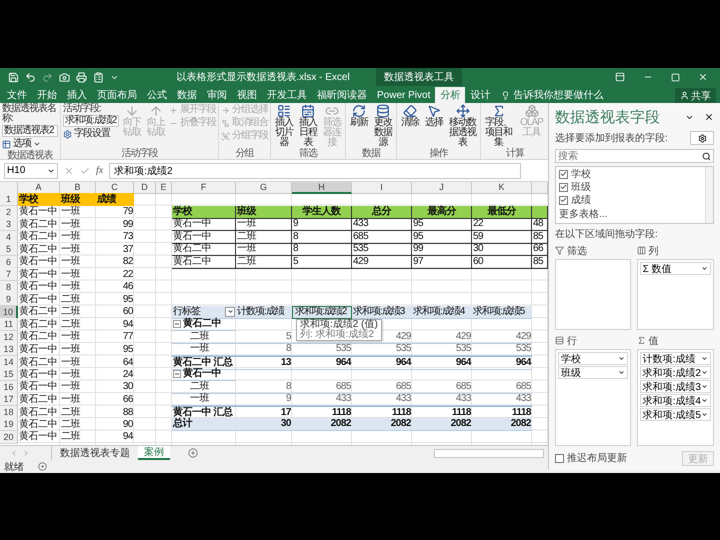  What do you see at coordinates (704, 268) in the screenshot?
I see `caret-icon` at bounding box center [704, 268].